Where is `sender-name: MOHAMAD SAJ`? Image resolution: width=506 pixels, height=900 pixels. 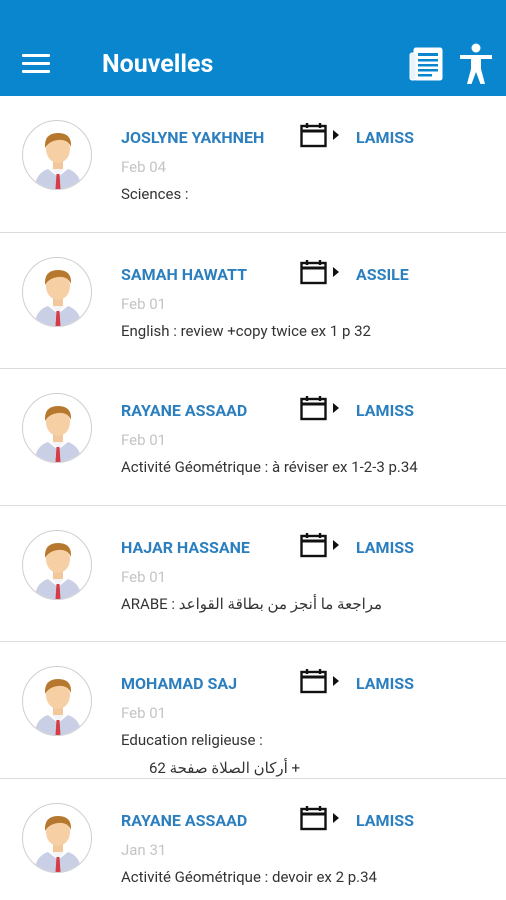 sender-name: MOHAMAD SAJ is located at coordinates (179, 683).